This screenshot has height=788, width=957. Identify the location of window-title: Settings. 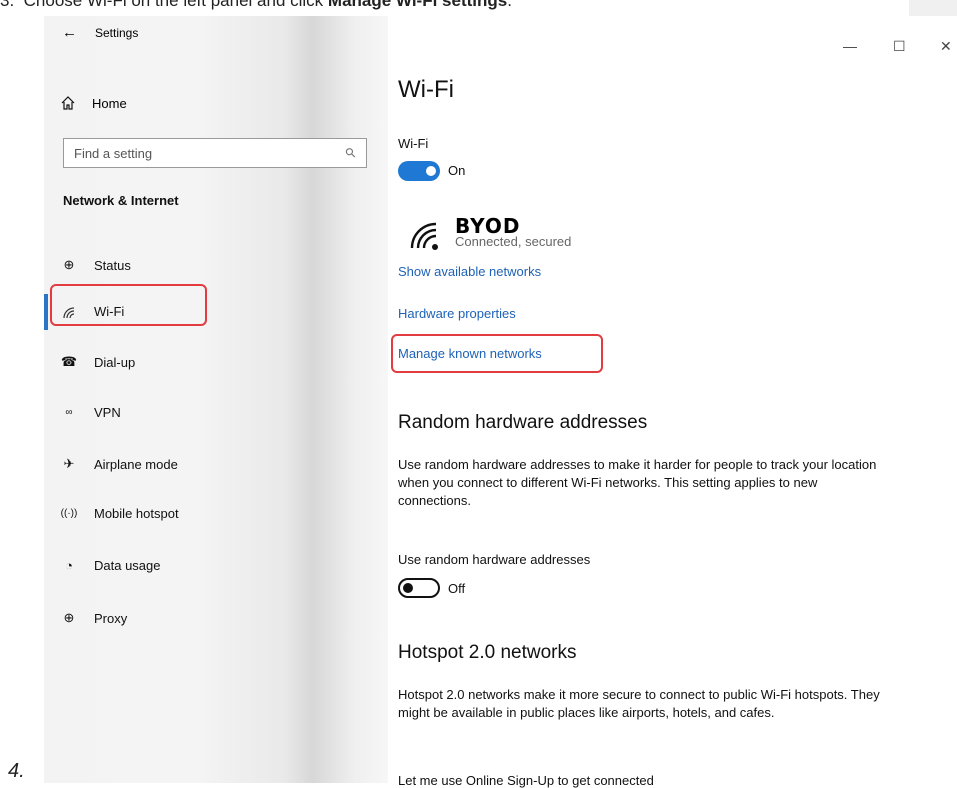
(117, 32).